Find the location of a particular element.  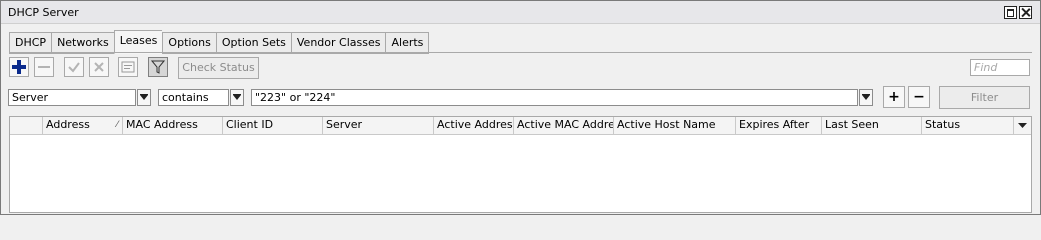

restore-icon is located at coordinates (1010, 12).